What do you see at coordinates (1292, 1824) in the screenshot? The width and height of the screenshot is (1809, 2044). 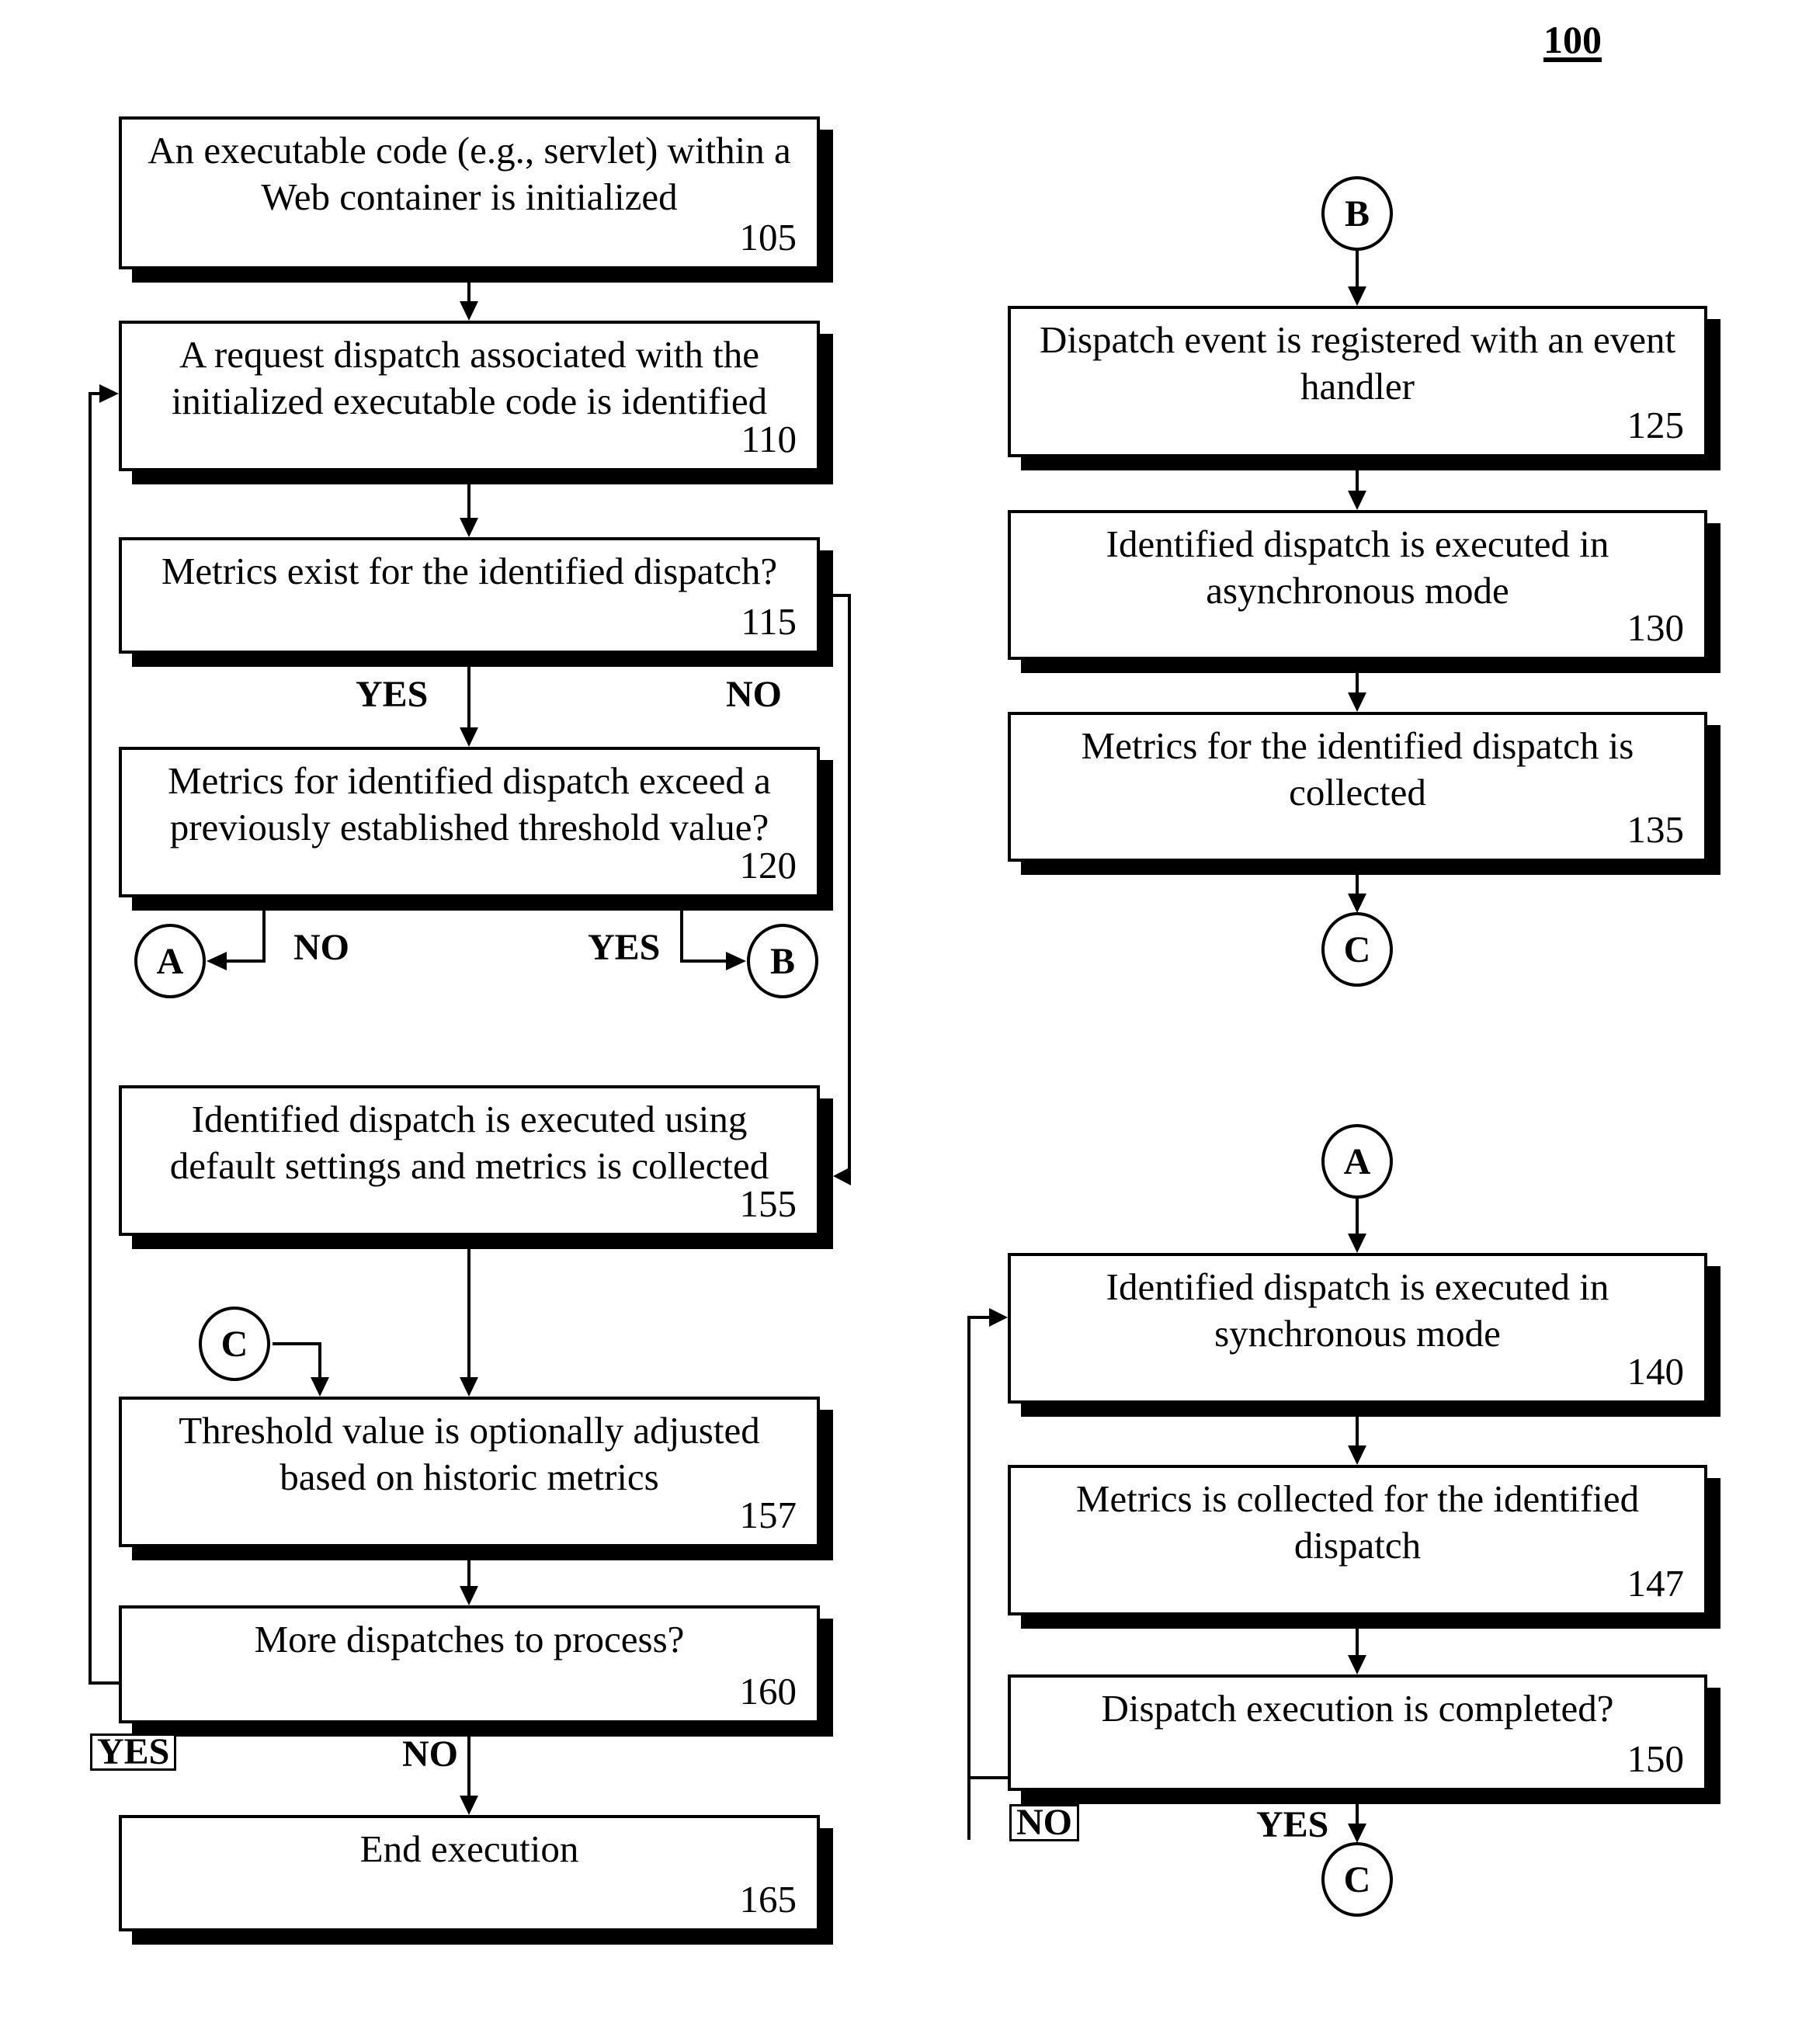 I see `branch-150-yes: YES` at bounding box center [1292, 1824].